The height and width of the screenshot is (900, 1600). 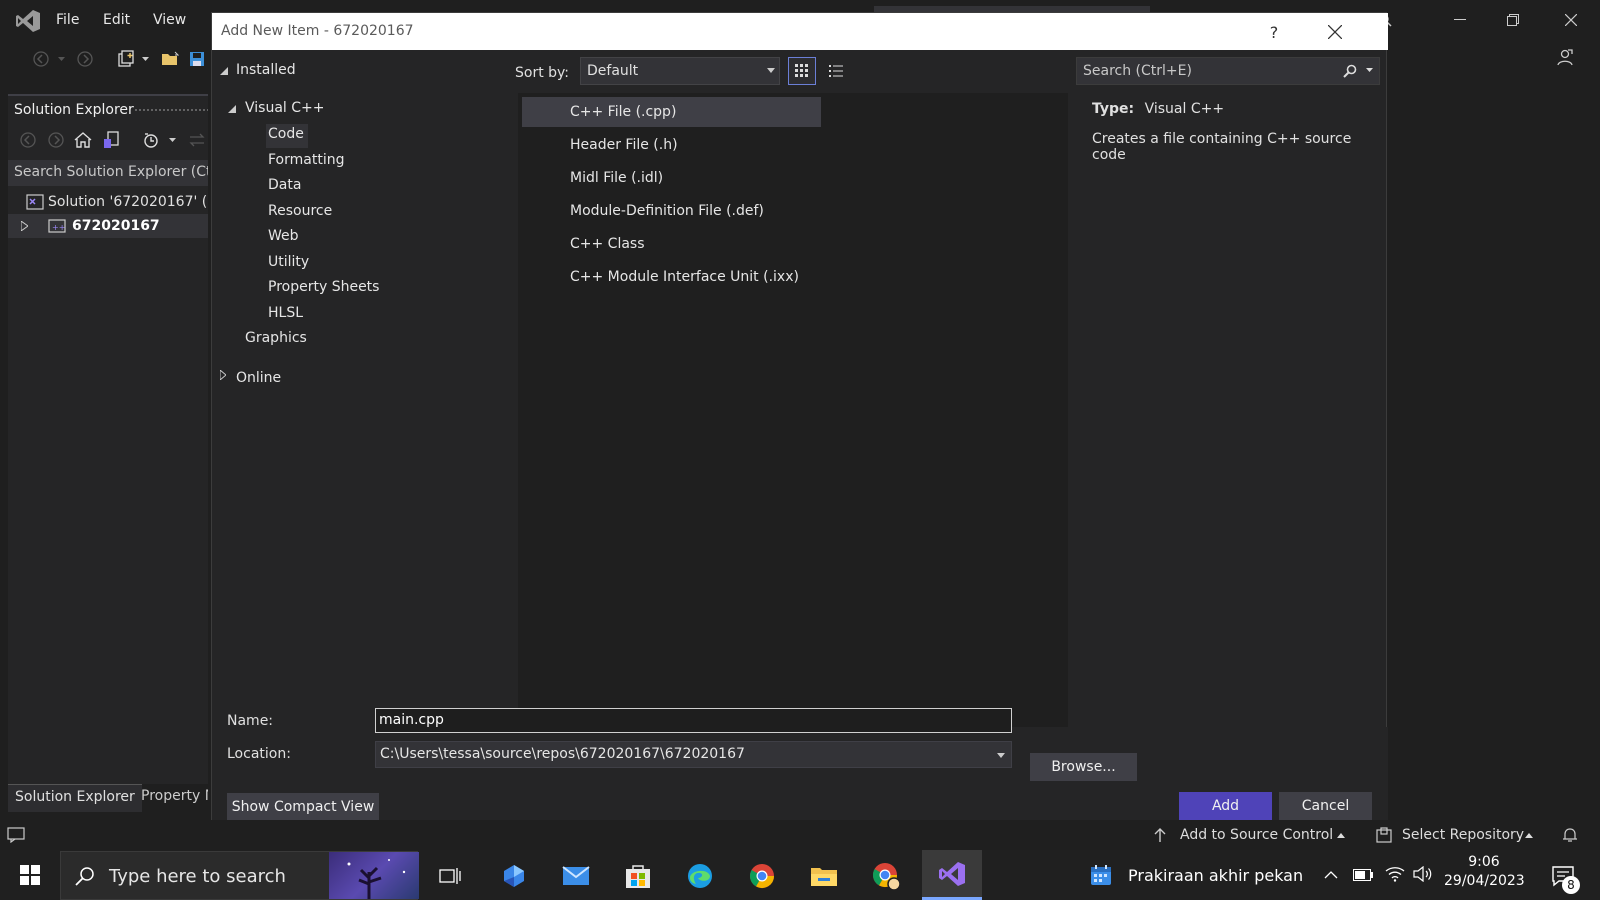 I want to click on windows-start-icon, so click(x=30, y=875).